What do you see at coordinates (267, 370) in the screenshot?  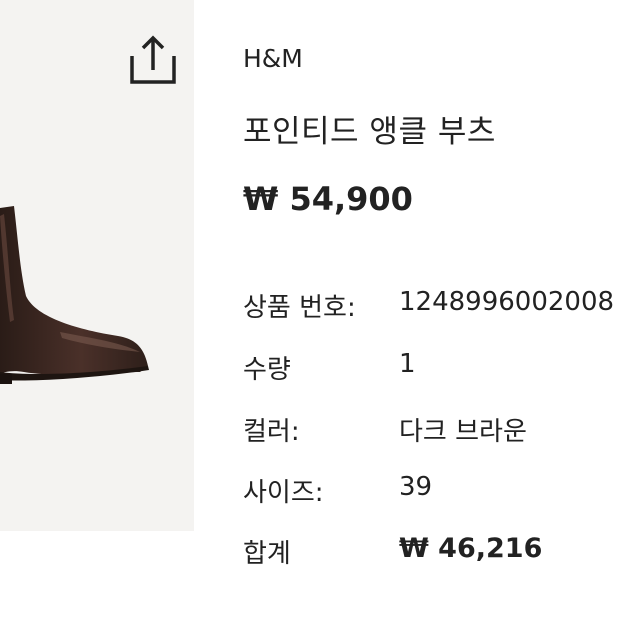 I see `detail-label: 수량` at bounding box center [267, 370].